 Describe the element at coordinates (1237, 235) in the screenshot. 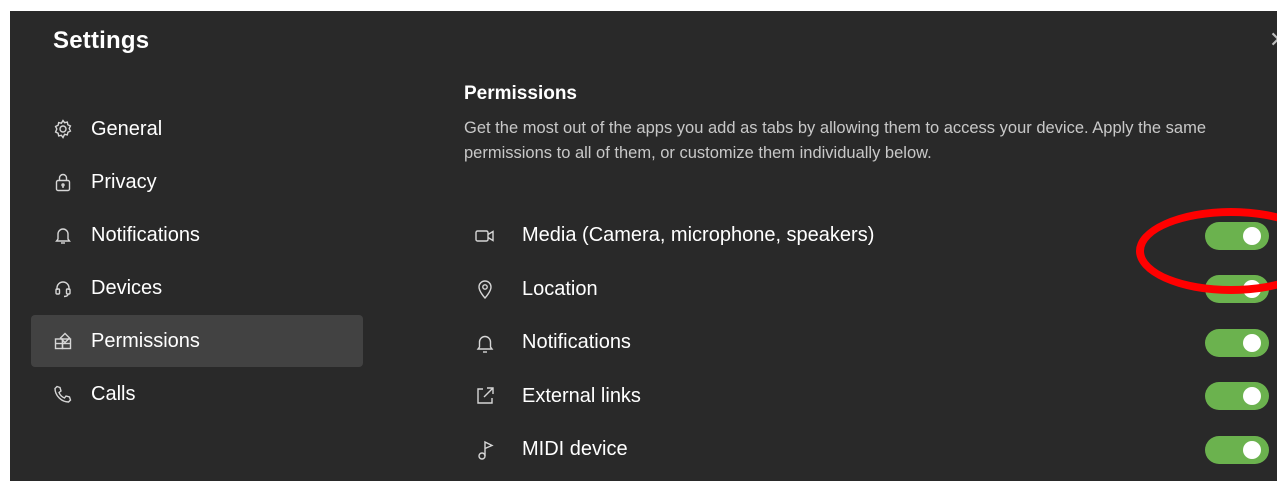

I see `media-toggle` at that location.